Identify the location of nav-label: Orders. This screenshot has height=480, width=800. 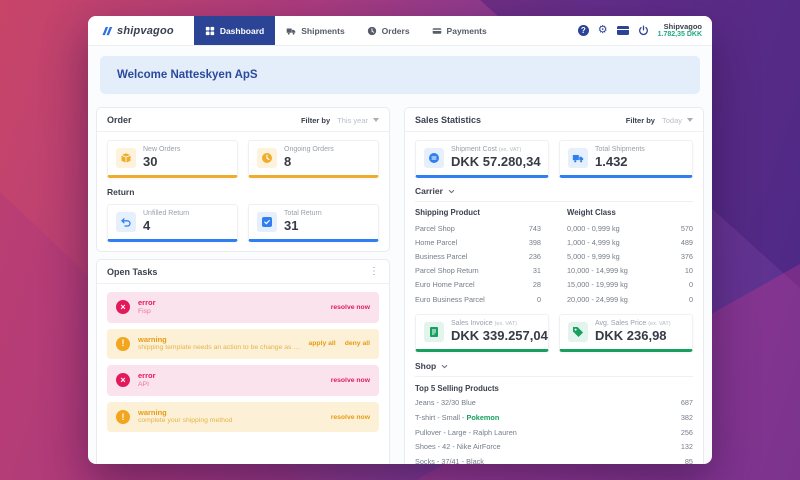
(395, 30).